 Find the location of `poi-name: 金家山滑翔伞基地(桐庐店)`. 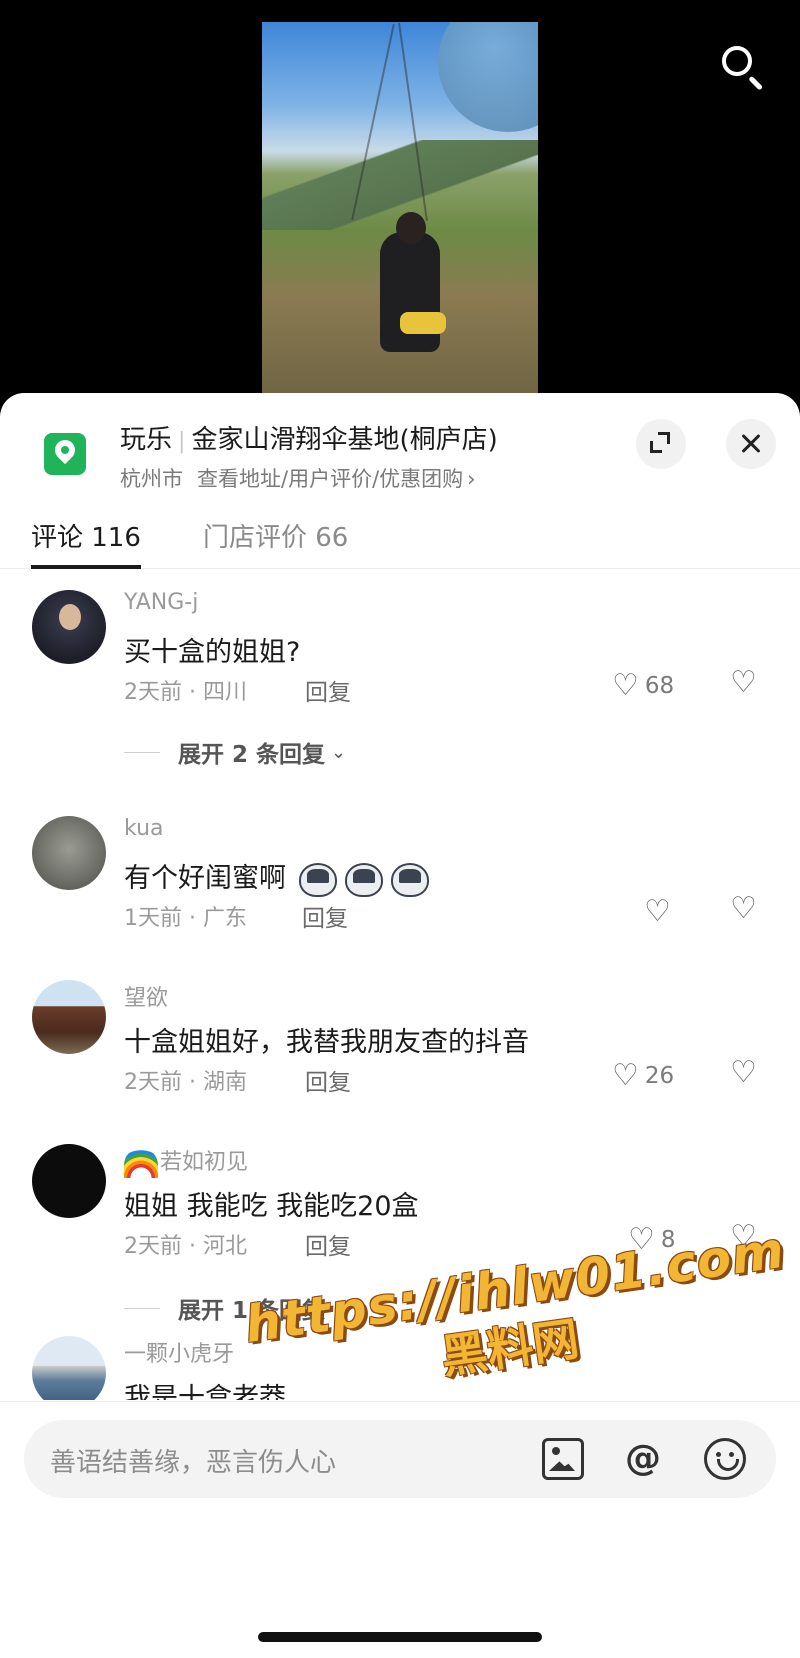

poi-name: 金家山滑翔伞基地(桐庐店) is located at coordinates (344, 440).